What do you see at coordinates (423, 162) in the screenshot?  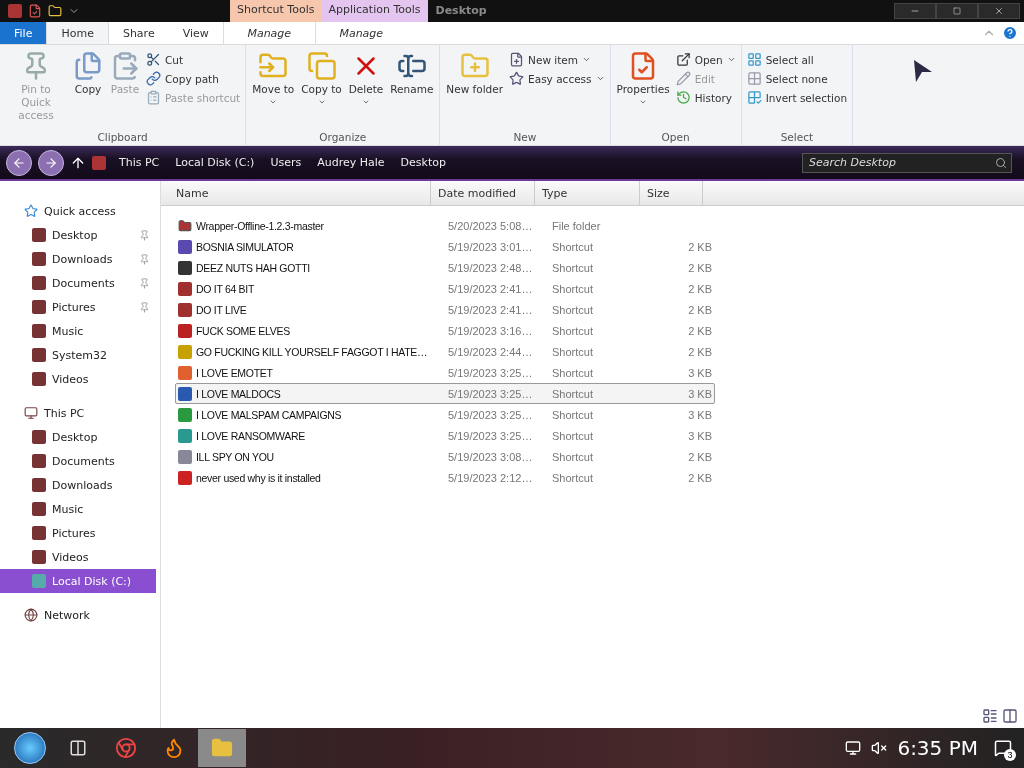 I see `breadcrumb: Desktop` at bounding box center [423, 162].